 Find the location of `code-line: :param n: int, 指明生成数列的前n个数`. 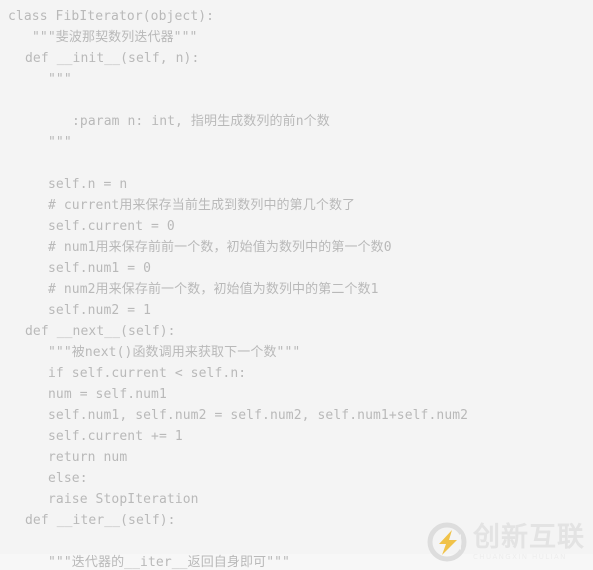

code-line: :param n: int, 指明生成数列的前n个数 is located at coordinates (201, 121).